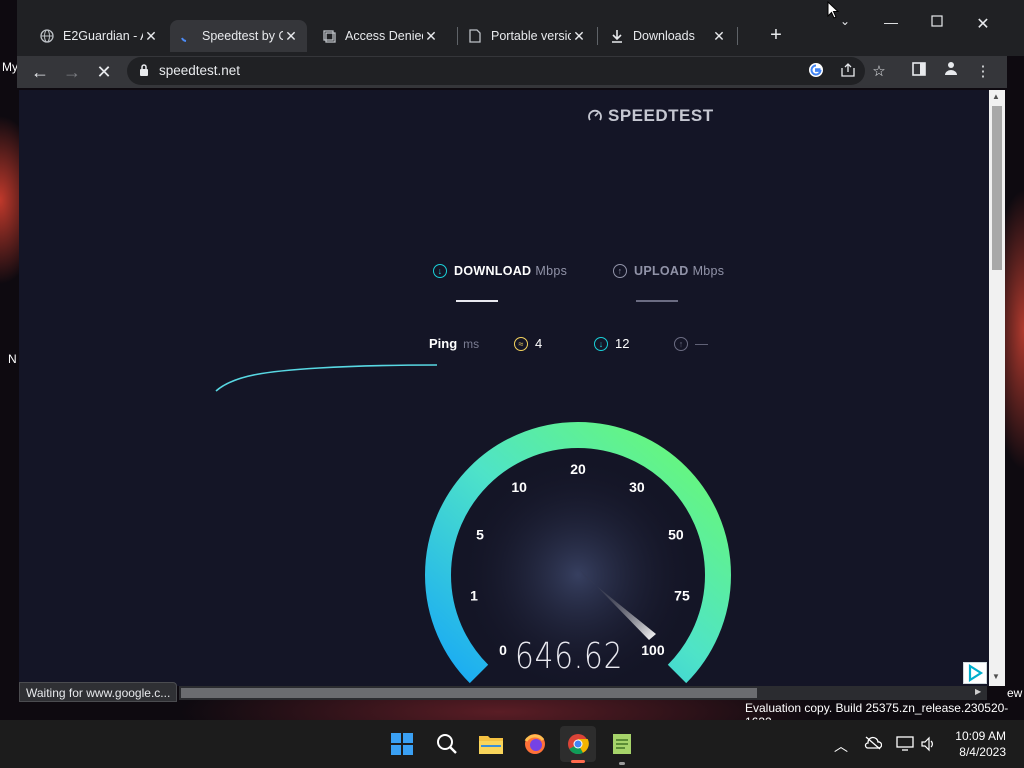  Describe the element at coordinates (997, 388) in the screenshot. I see `vertical-scrollbar: ▲ ▼` at that location.